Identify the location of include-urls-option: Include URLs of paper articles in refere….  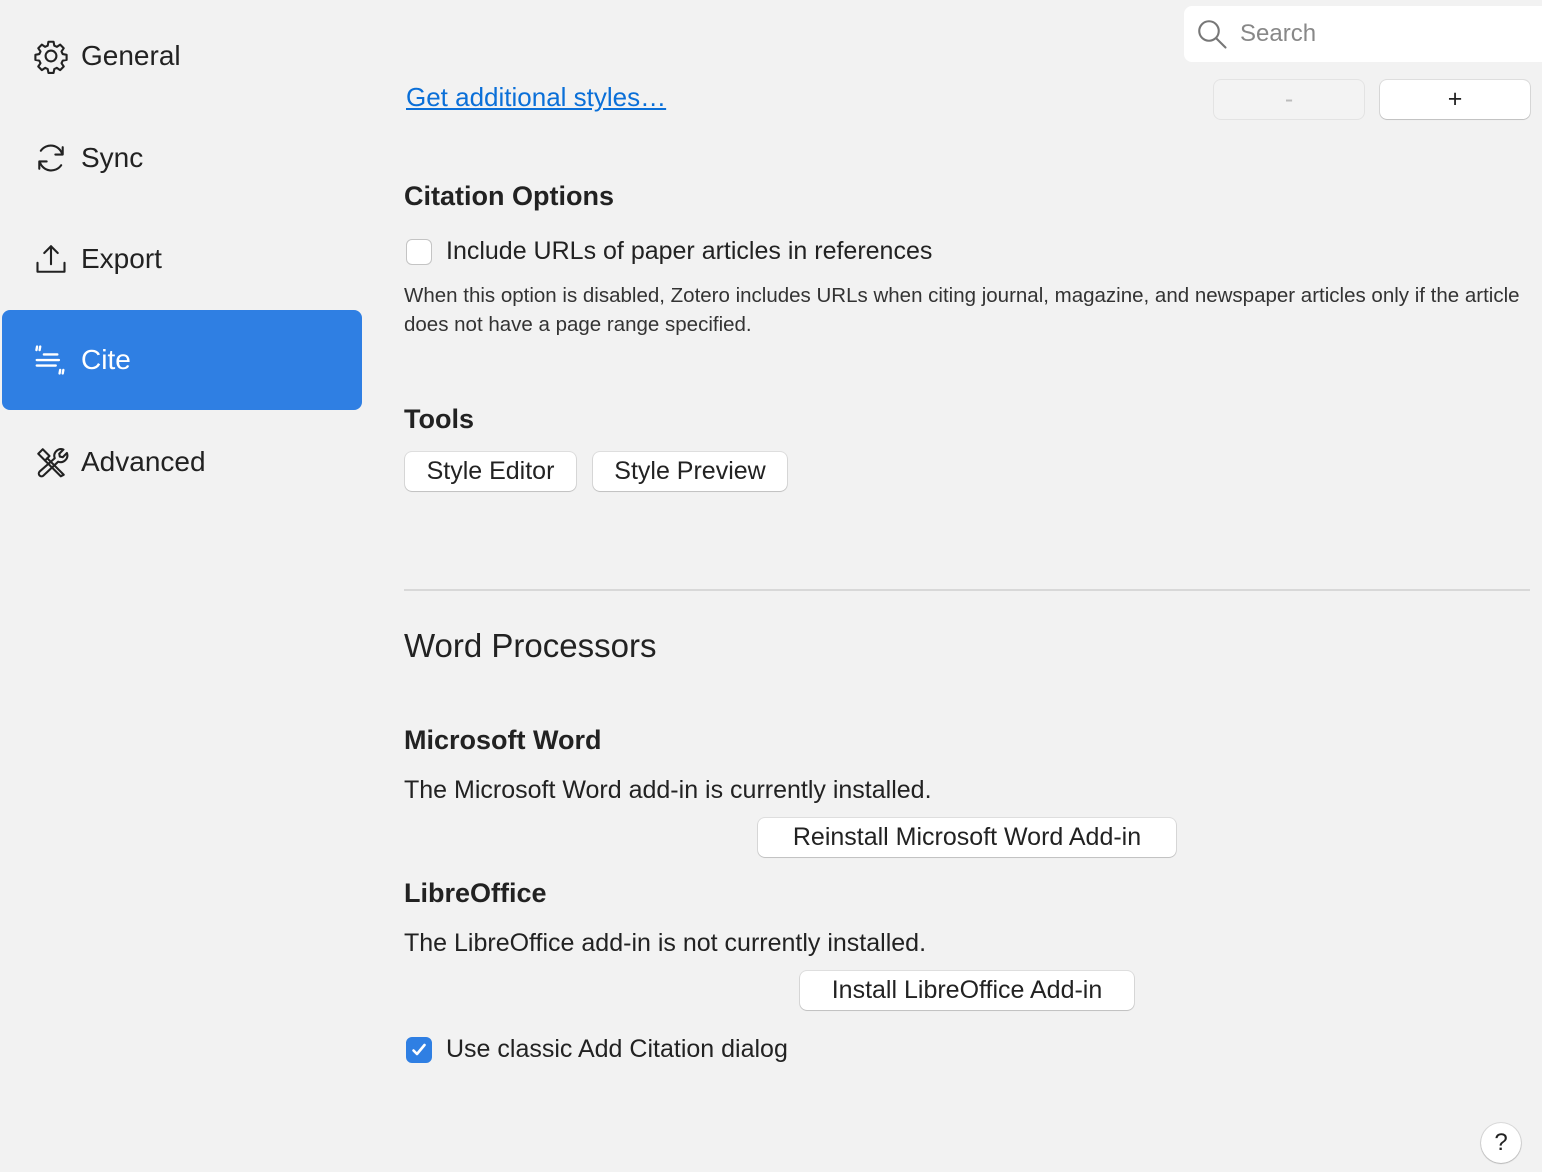
(669, 251).